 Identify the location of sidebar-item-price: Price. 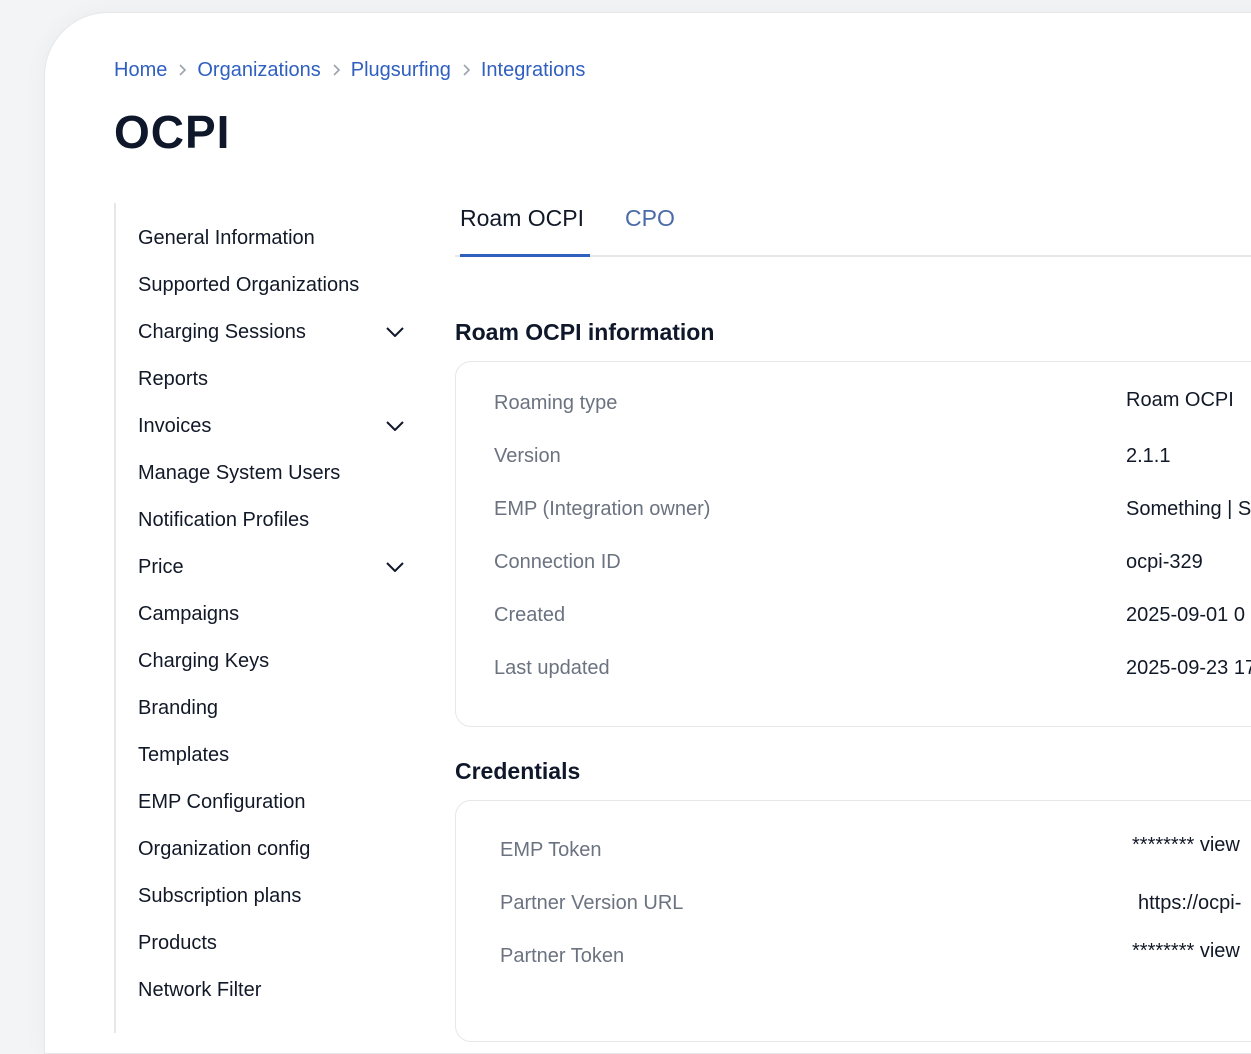
(272, 567).